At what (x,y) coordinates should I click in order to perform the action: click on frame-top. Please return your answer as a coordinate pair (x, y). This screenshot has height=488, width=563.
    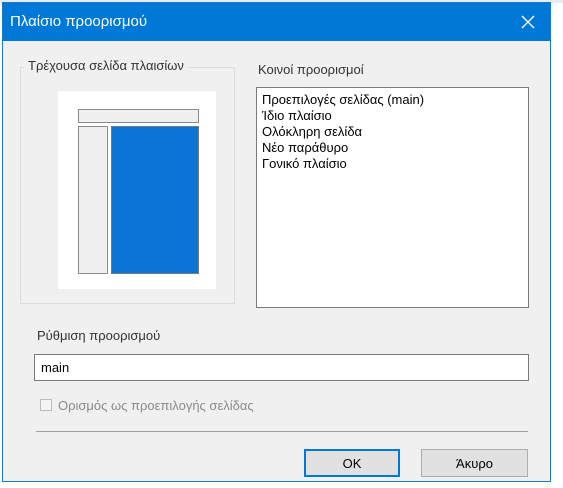
    Looking at the image, I should click on (138, 116).